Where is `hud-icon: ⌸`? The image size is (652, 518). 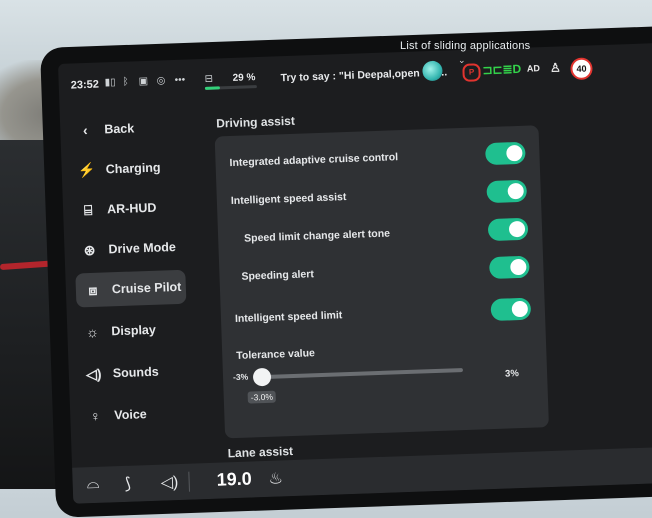
hud-icon: ⌸ is located at coordinates (88, 209).